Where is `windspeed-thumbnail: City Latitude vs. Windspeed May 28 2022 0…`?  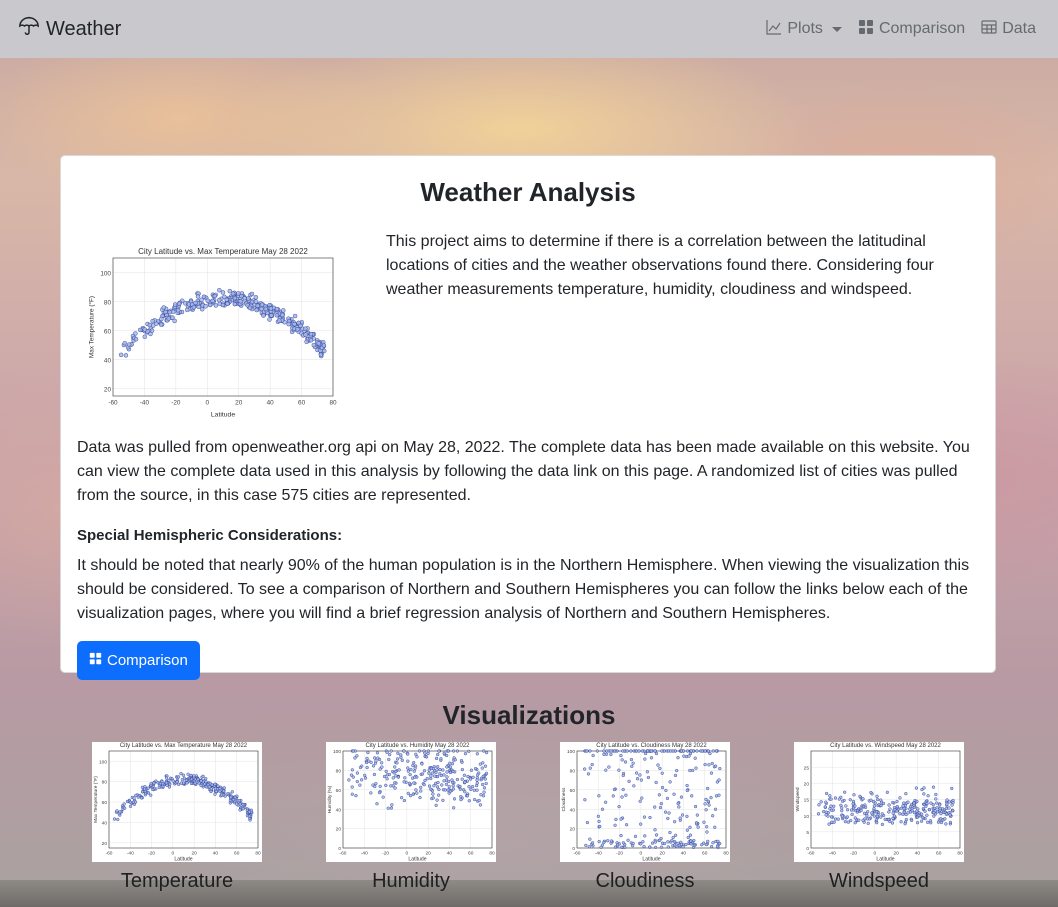 windspeed-thumbnail: City Latitude vs. Windspeed May 28 2022 0… is located at coordinates (879, 802).